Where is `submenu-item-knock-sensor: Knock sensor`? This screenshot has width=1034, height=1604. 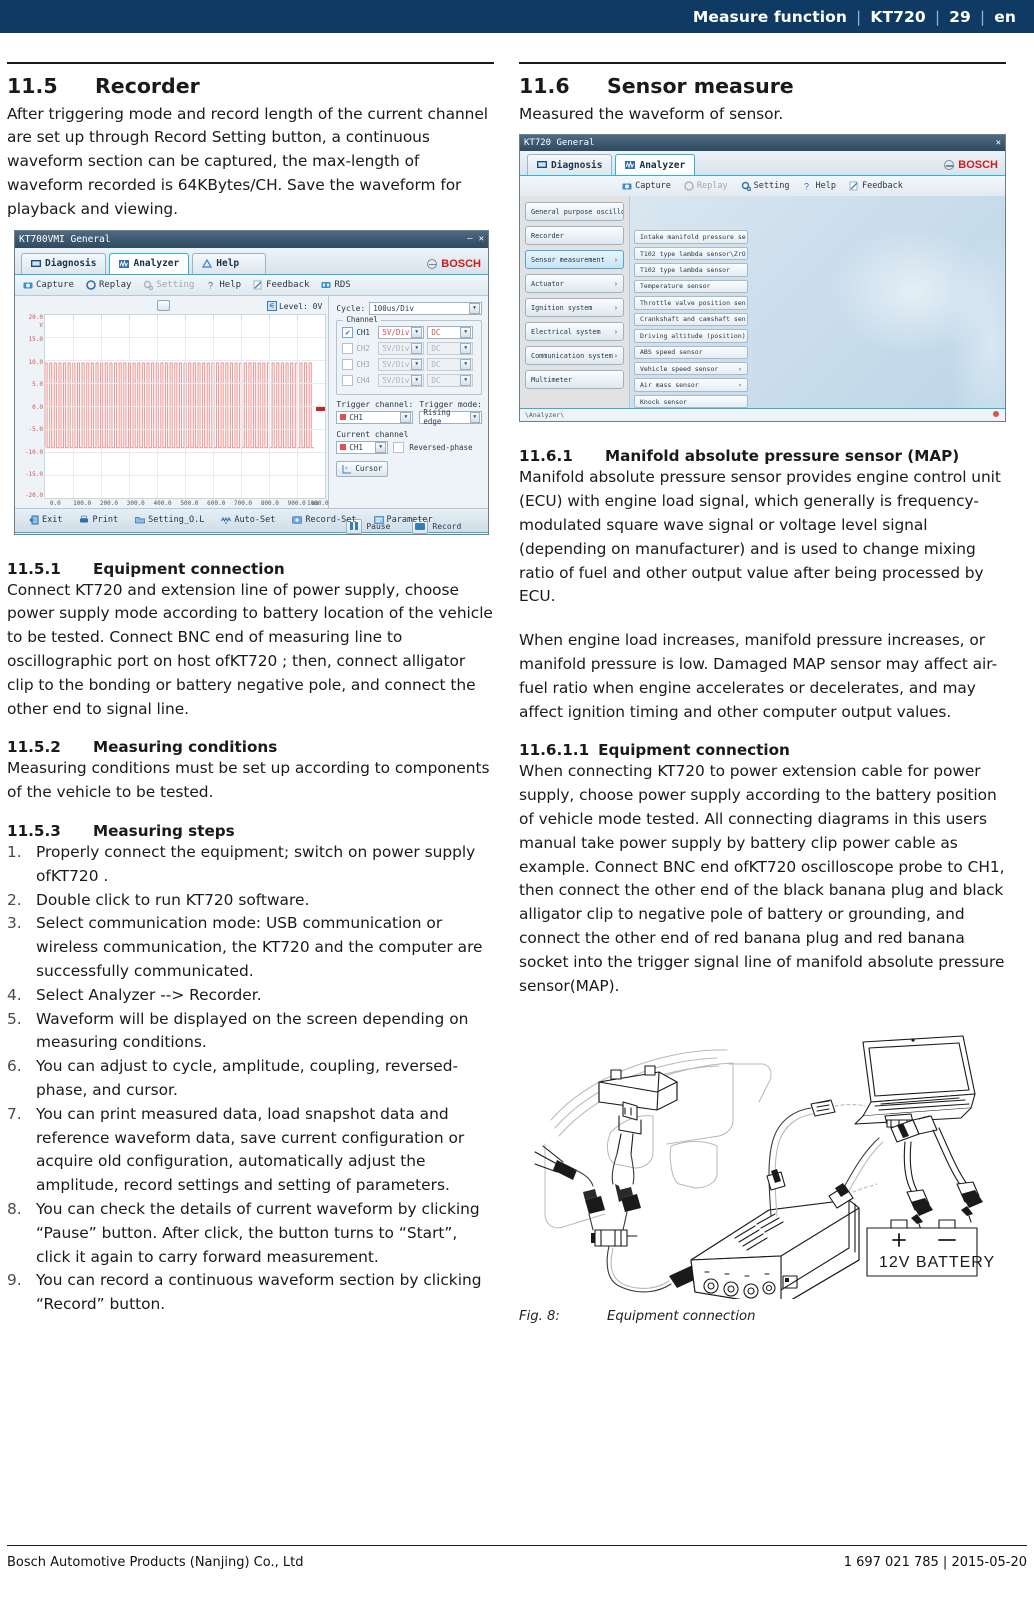 submenu-item-knock-sensor: Knock sensor is located at coordinates (691, 401).